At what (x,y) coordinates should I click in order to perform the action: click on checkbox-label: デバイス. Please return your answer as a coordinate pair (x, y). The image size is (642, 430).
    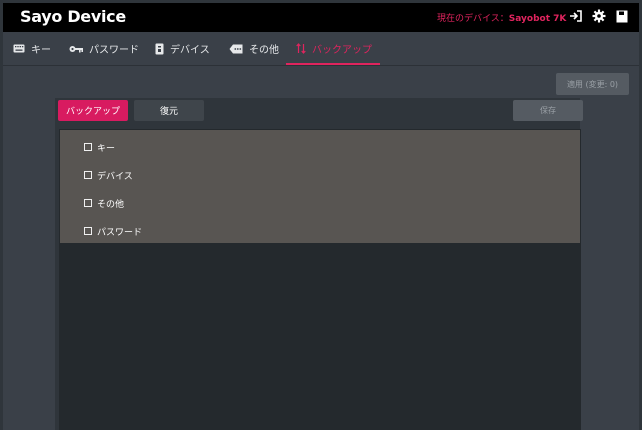
    Looking at the image, I should click on (115, 176).